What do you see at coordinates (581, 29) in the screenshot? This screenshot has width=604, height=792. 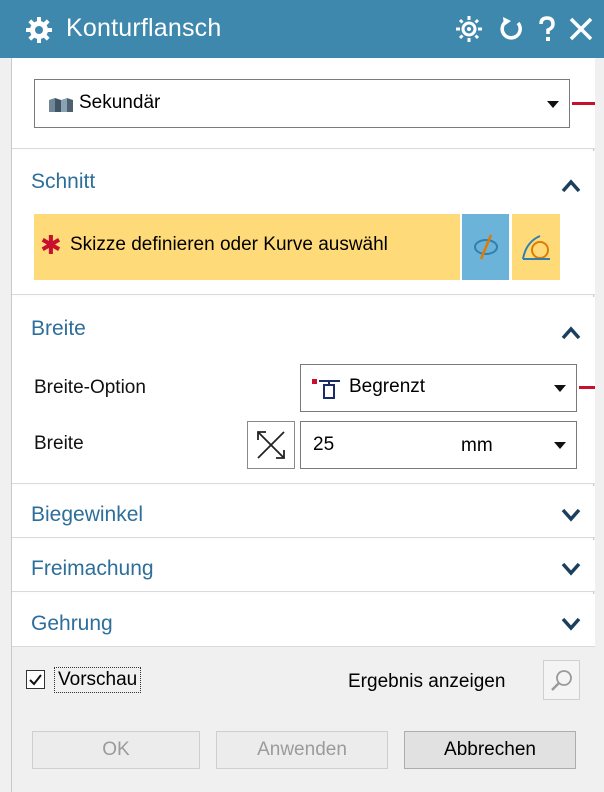 I see `close-icon` at bounding box center [581, 29].